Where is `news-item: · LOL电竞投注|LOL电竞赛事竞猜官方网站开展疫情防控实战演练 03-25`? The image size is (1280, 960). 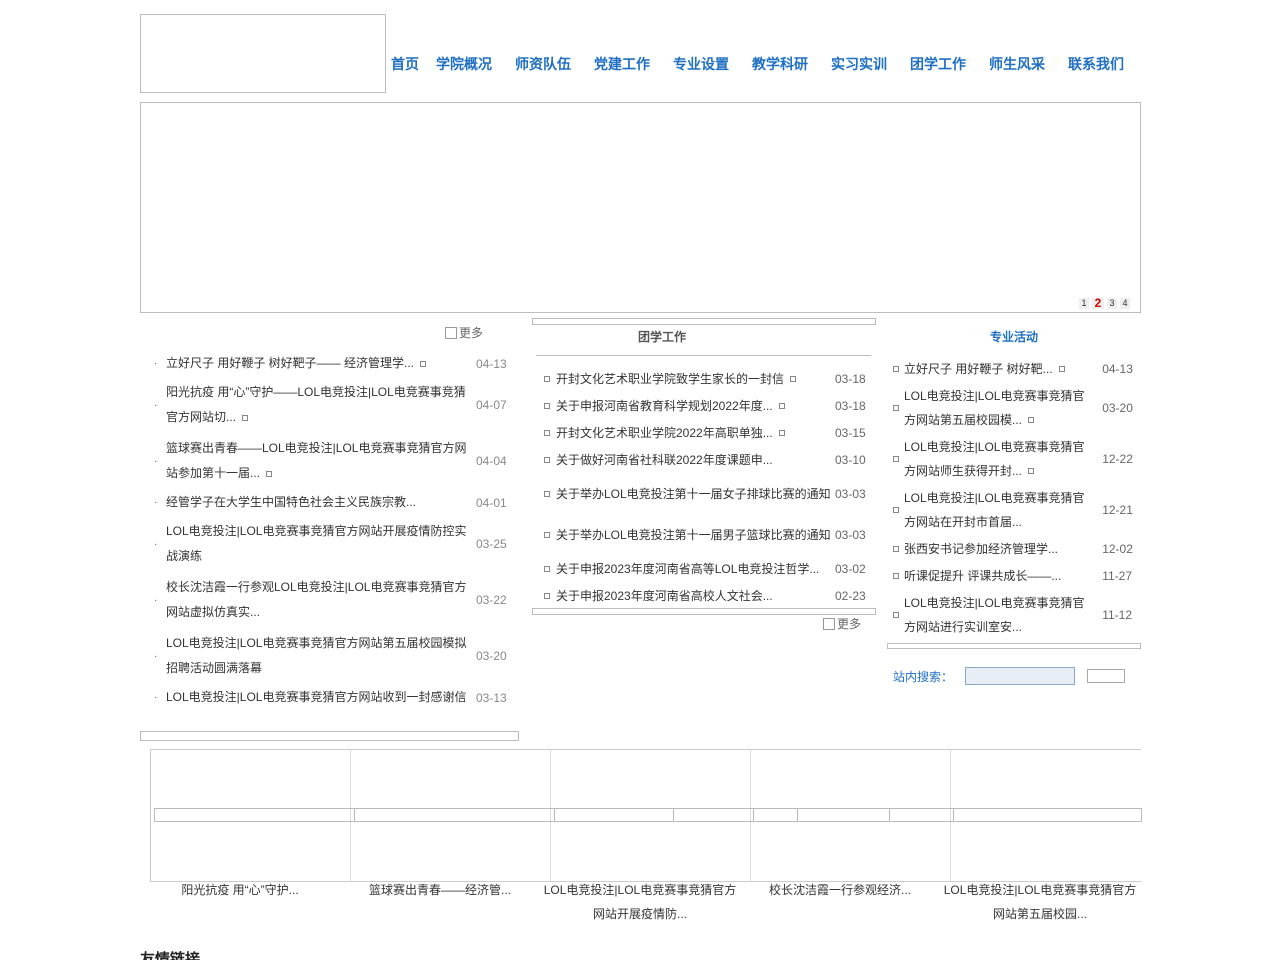
news-item: · LOL电竞投注|LOL电竞赛事竞猜官方网站开展疫情防控实战演练 03-25 is located at coordinates (329, 544).